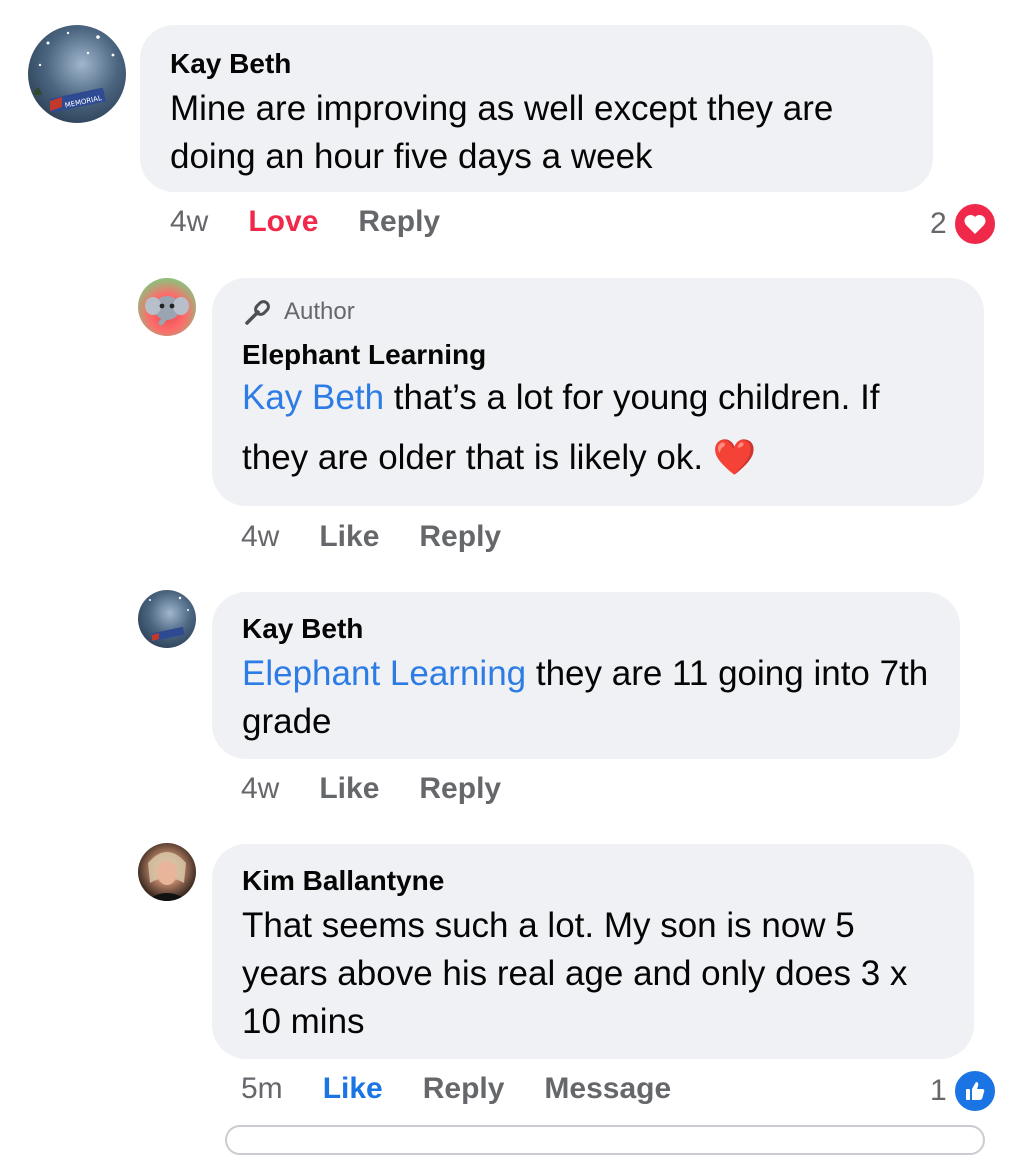 The width and height of the screenshot is (1027, 1155). Describe the element at coordinates (283, 222) in the screenshot. I see `love-button: Love` at that location.